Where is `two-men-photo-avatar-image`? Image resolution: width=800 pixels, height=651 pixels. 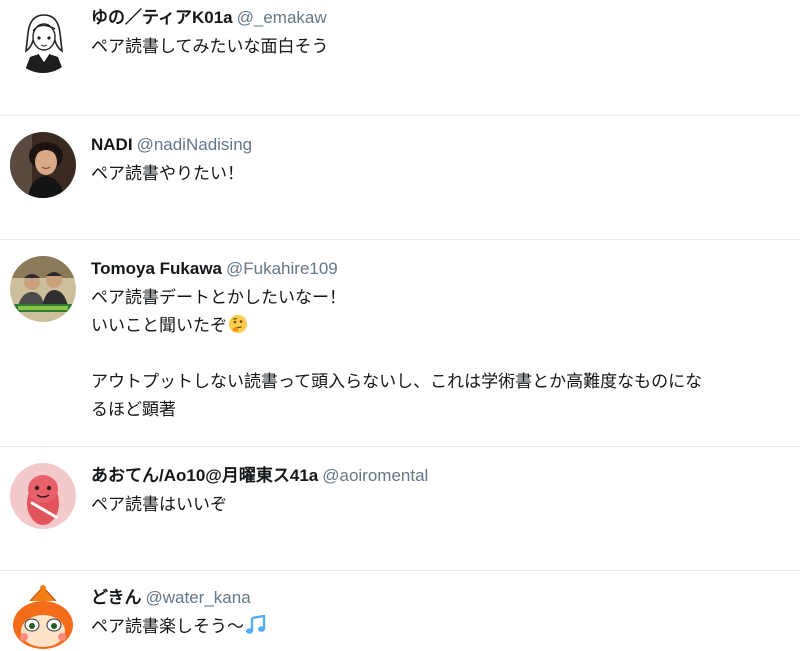 two-men-photo-avatar-image is located at coordinates (43, 289).